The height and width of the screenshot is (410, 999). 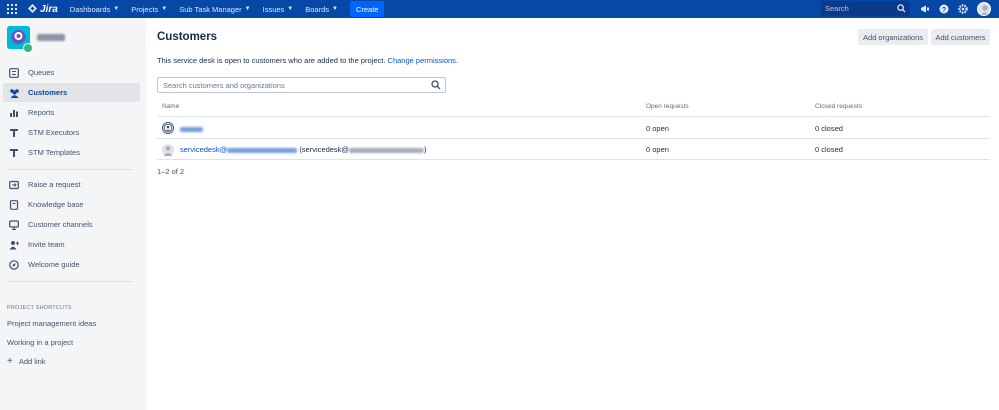 What do you see at coordinates (14, 205) in the screenshot?
I see `knowledge-base-icon` at bounding box center [14, 205].